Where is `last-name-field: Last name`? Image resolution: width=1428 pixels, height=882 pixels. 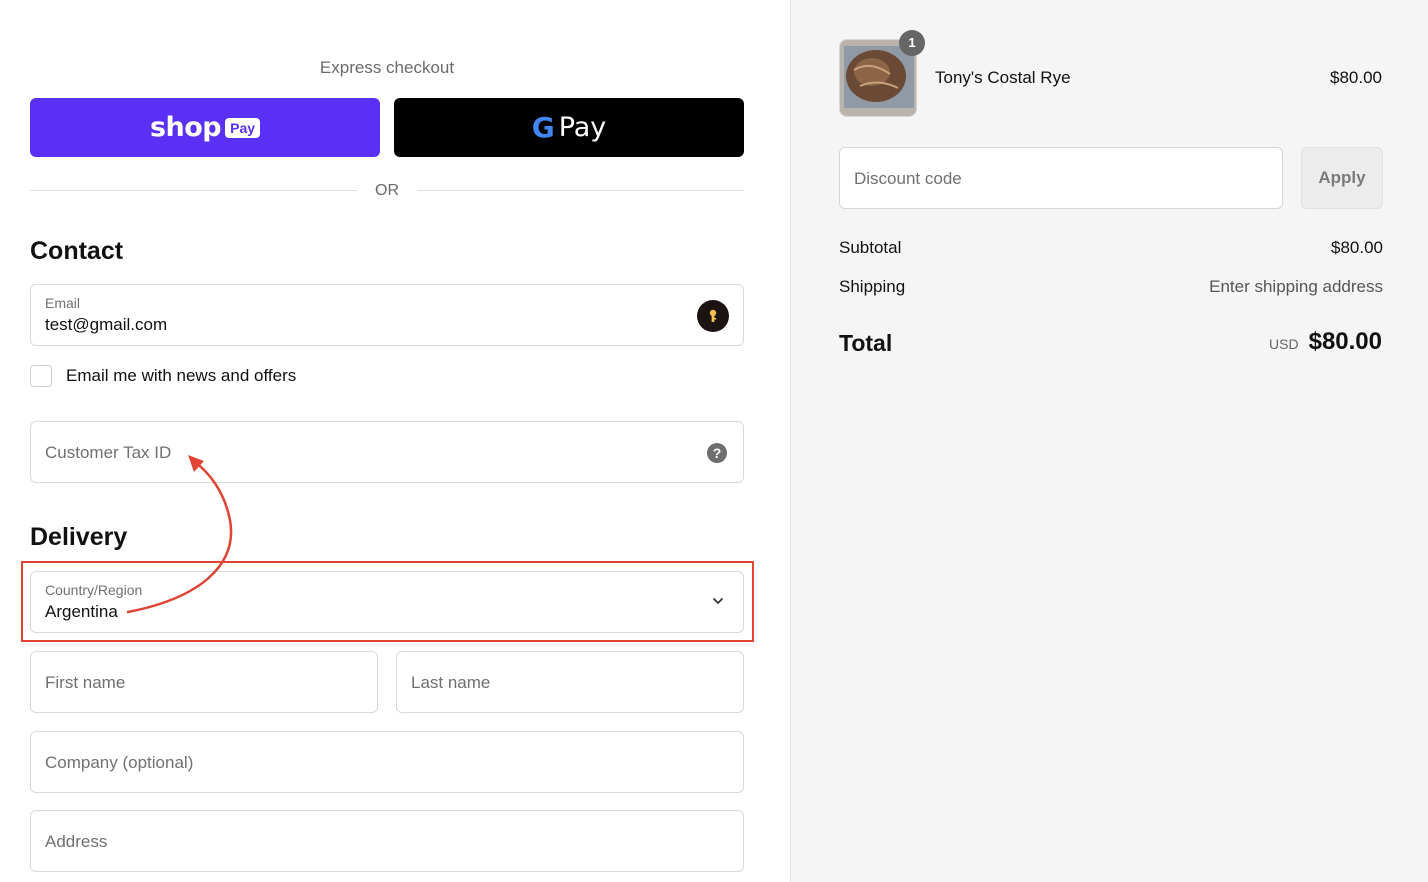 last-name-field: Last name is located at coordinates (570, 682).